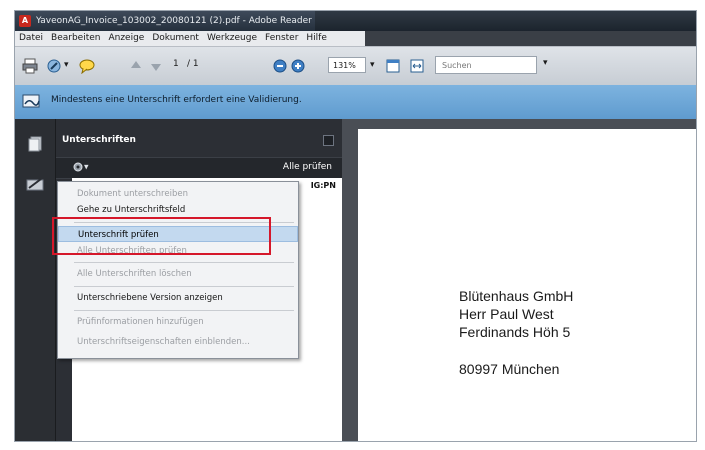  I want to click on next-page-button, so click(156, 66).